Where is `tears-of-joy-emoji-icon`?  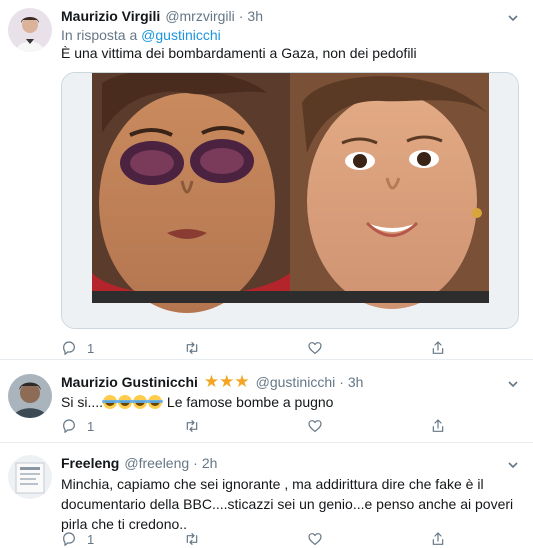 tears-of-joy-emoji-icon is located at coordinates (133, 402).